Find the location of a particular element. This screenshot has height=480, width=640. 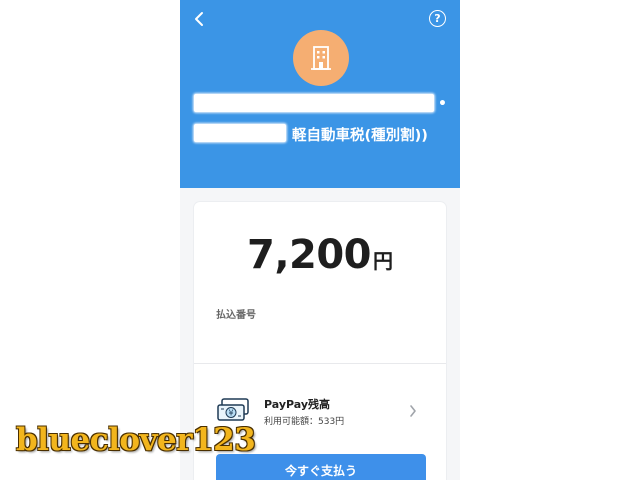

redacted-payee-name is located at coordinates (314, 103).